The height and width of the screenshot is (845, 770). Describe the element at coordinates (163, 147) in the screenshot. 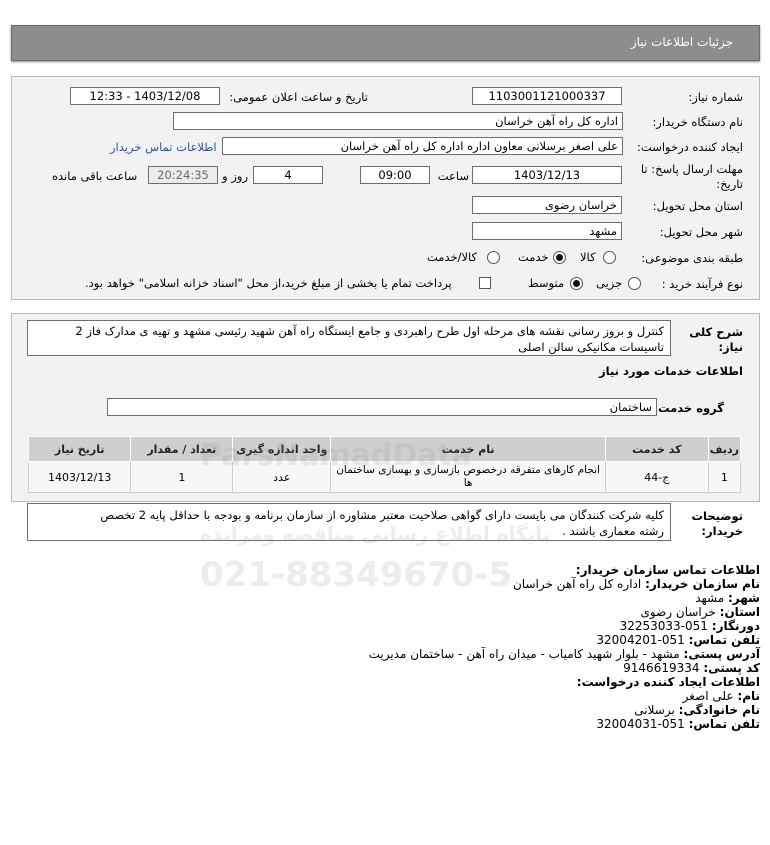

I see `buyer-contact-link: اطلاعات تماس خریدار` at that location.